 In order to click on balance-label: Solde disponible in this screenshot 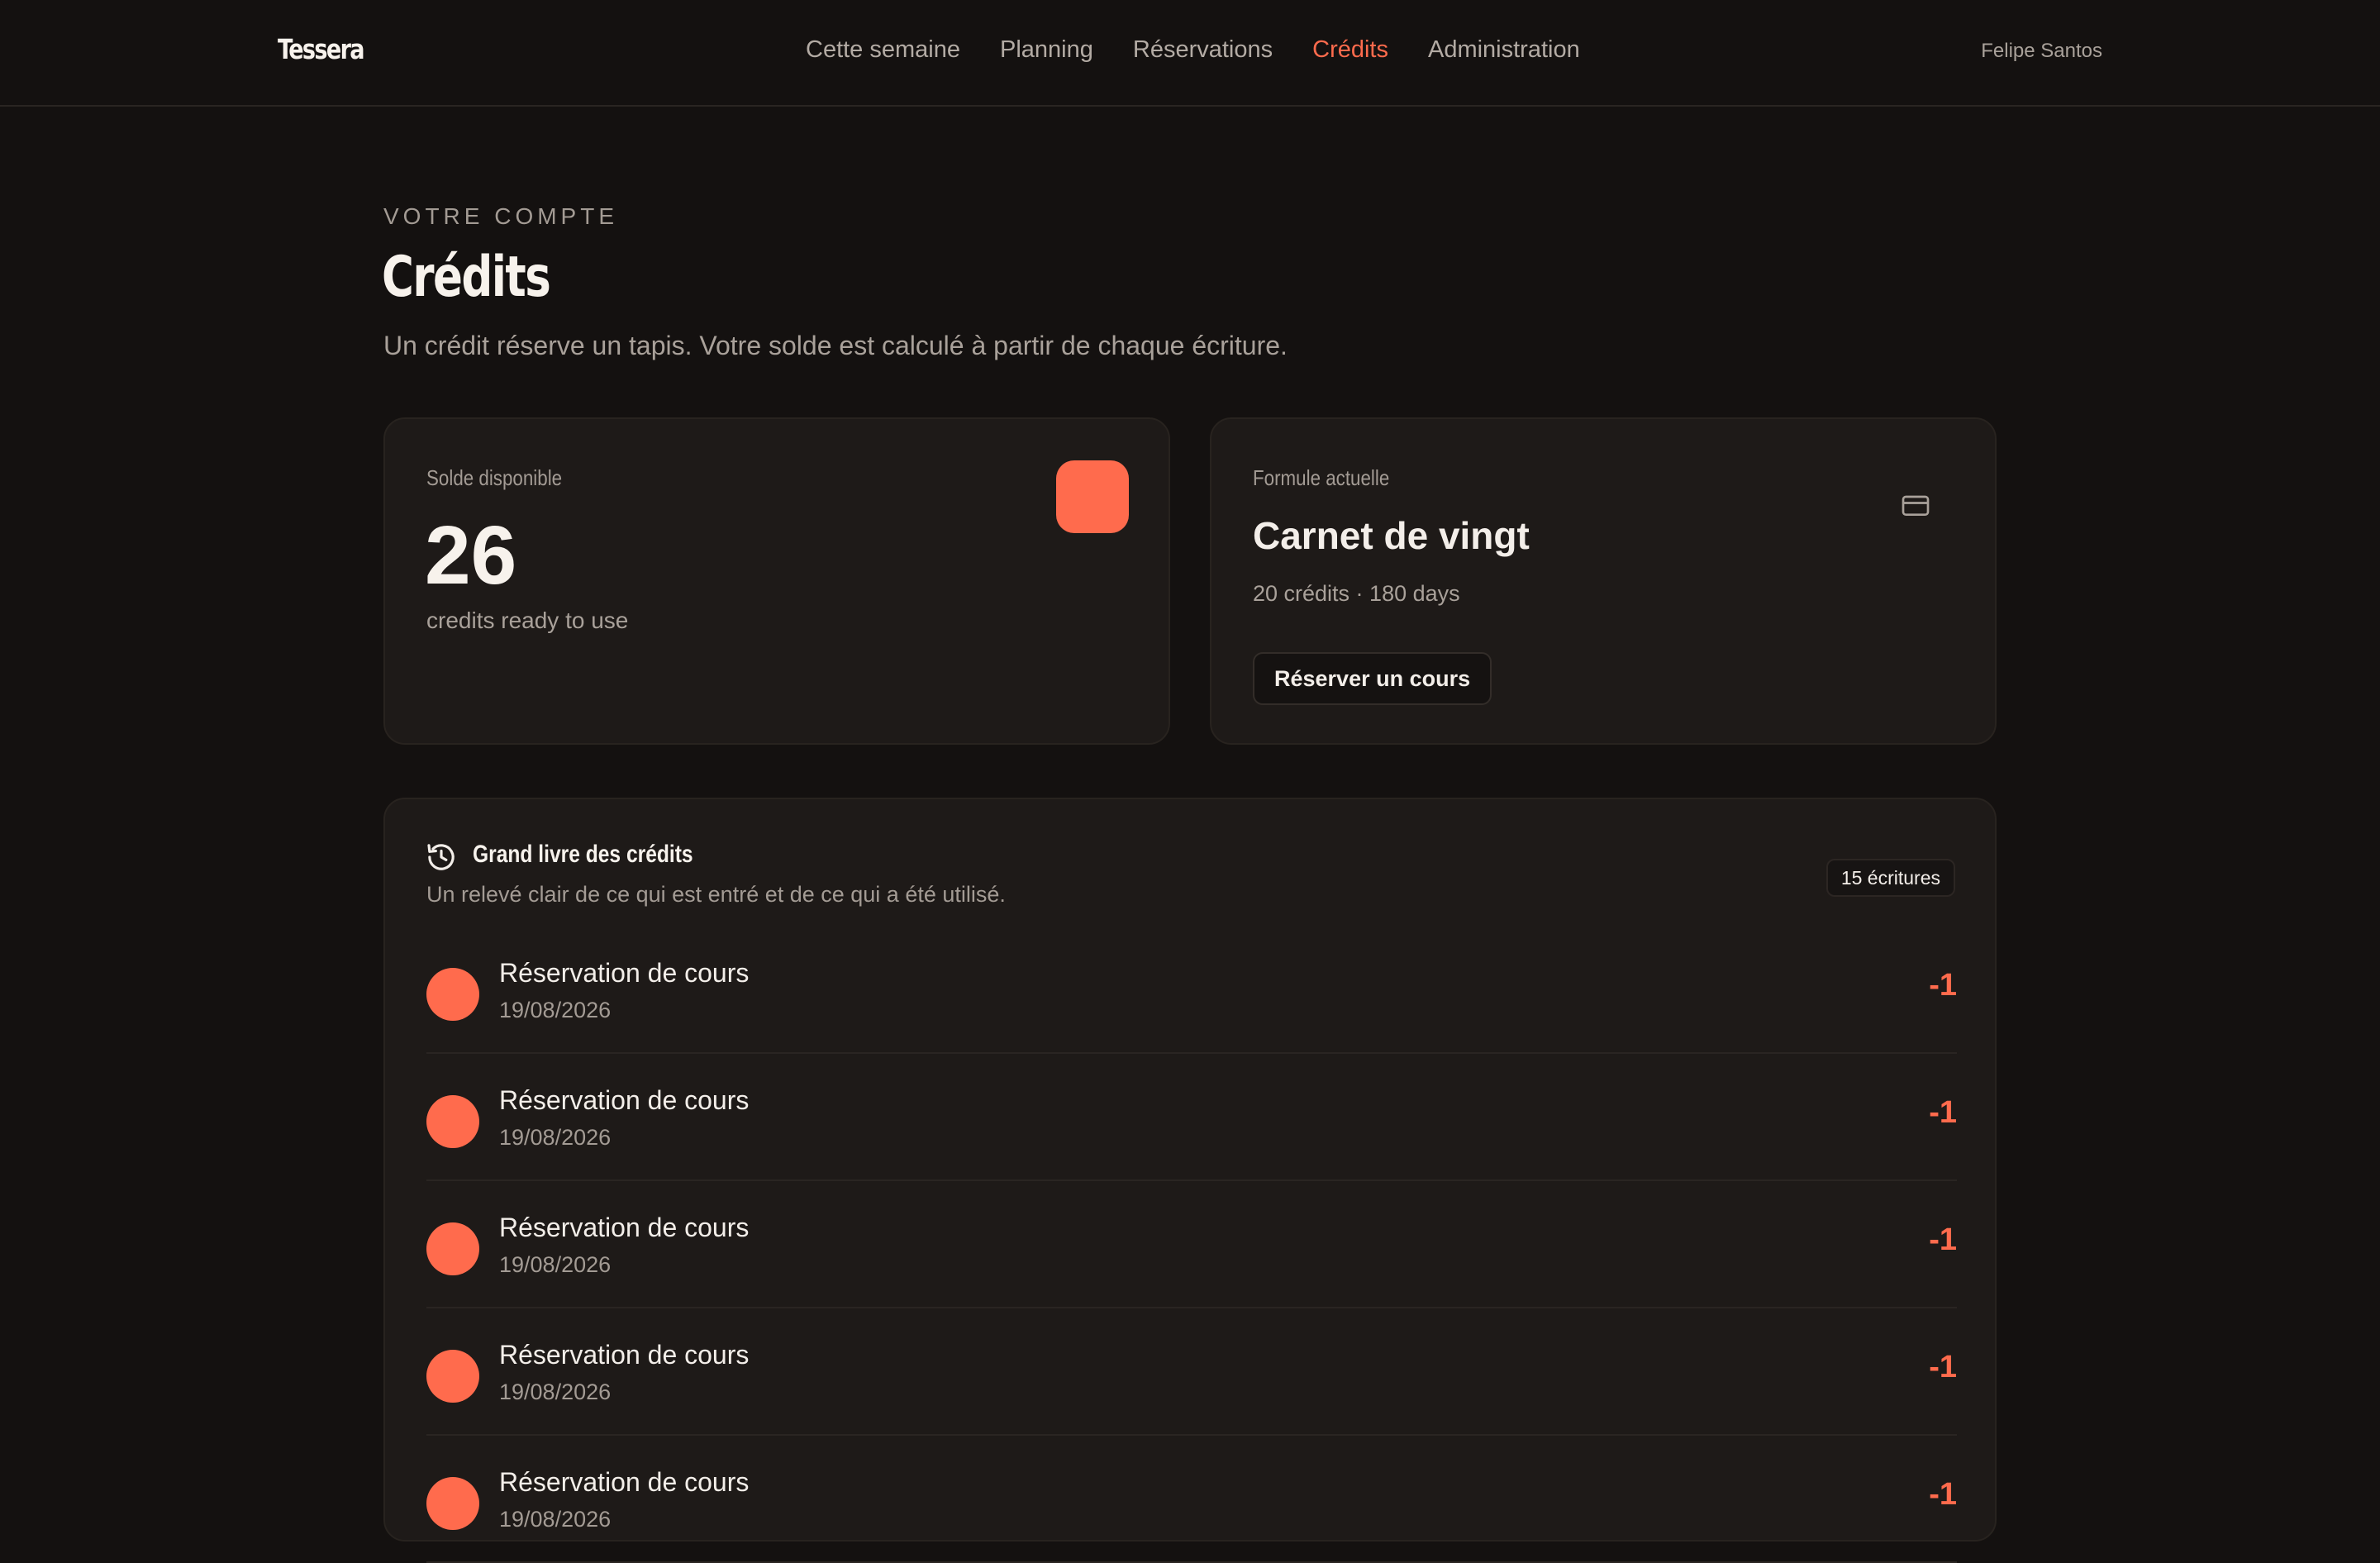, I will do `click(494, 478)`.